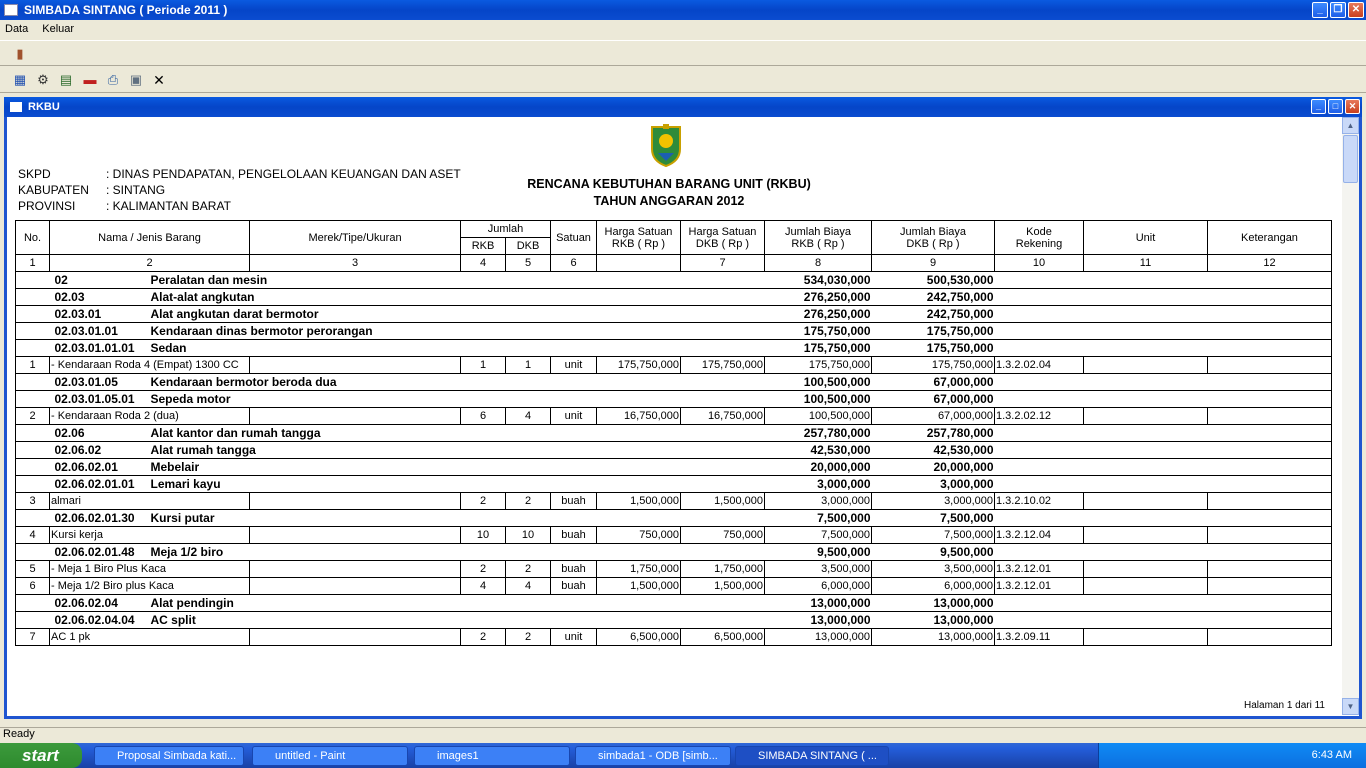 This screenshot has height=768, width=1366. I want to click on child-minimize-button: _, so click(1318, 106).